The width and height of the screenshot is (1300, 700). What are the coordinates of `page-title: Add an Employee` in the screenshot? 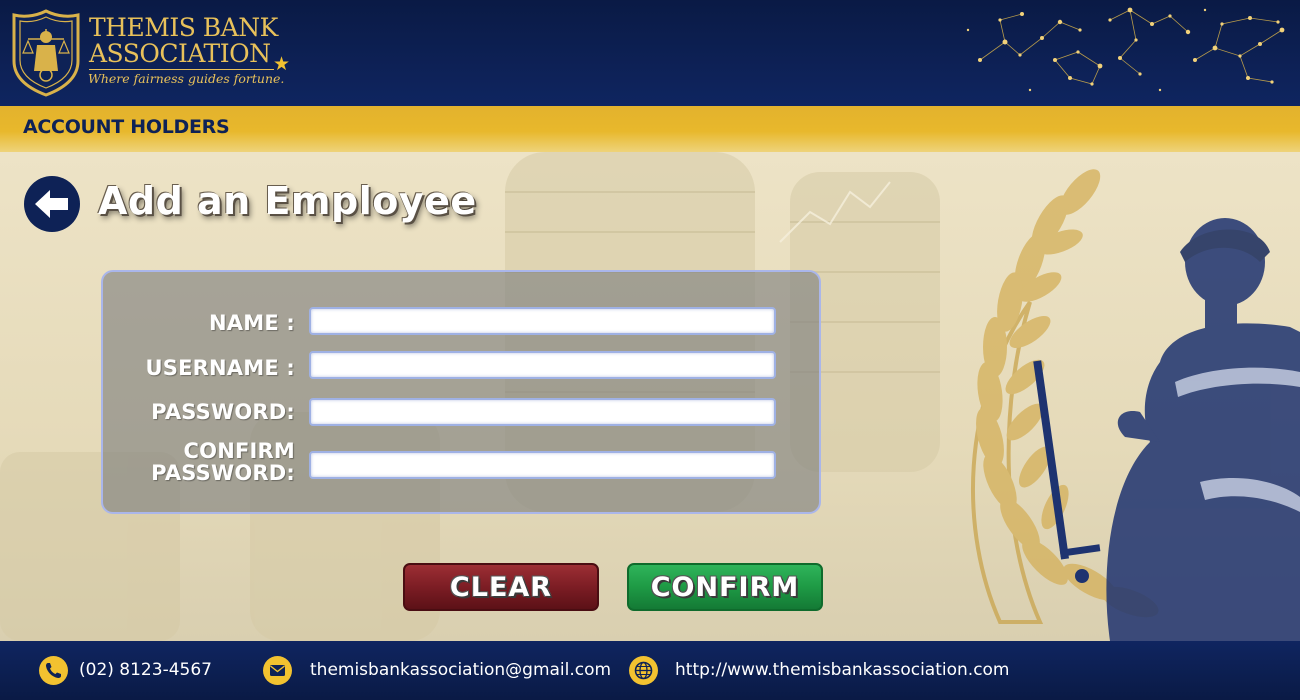 It's located at (287, 201).